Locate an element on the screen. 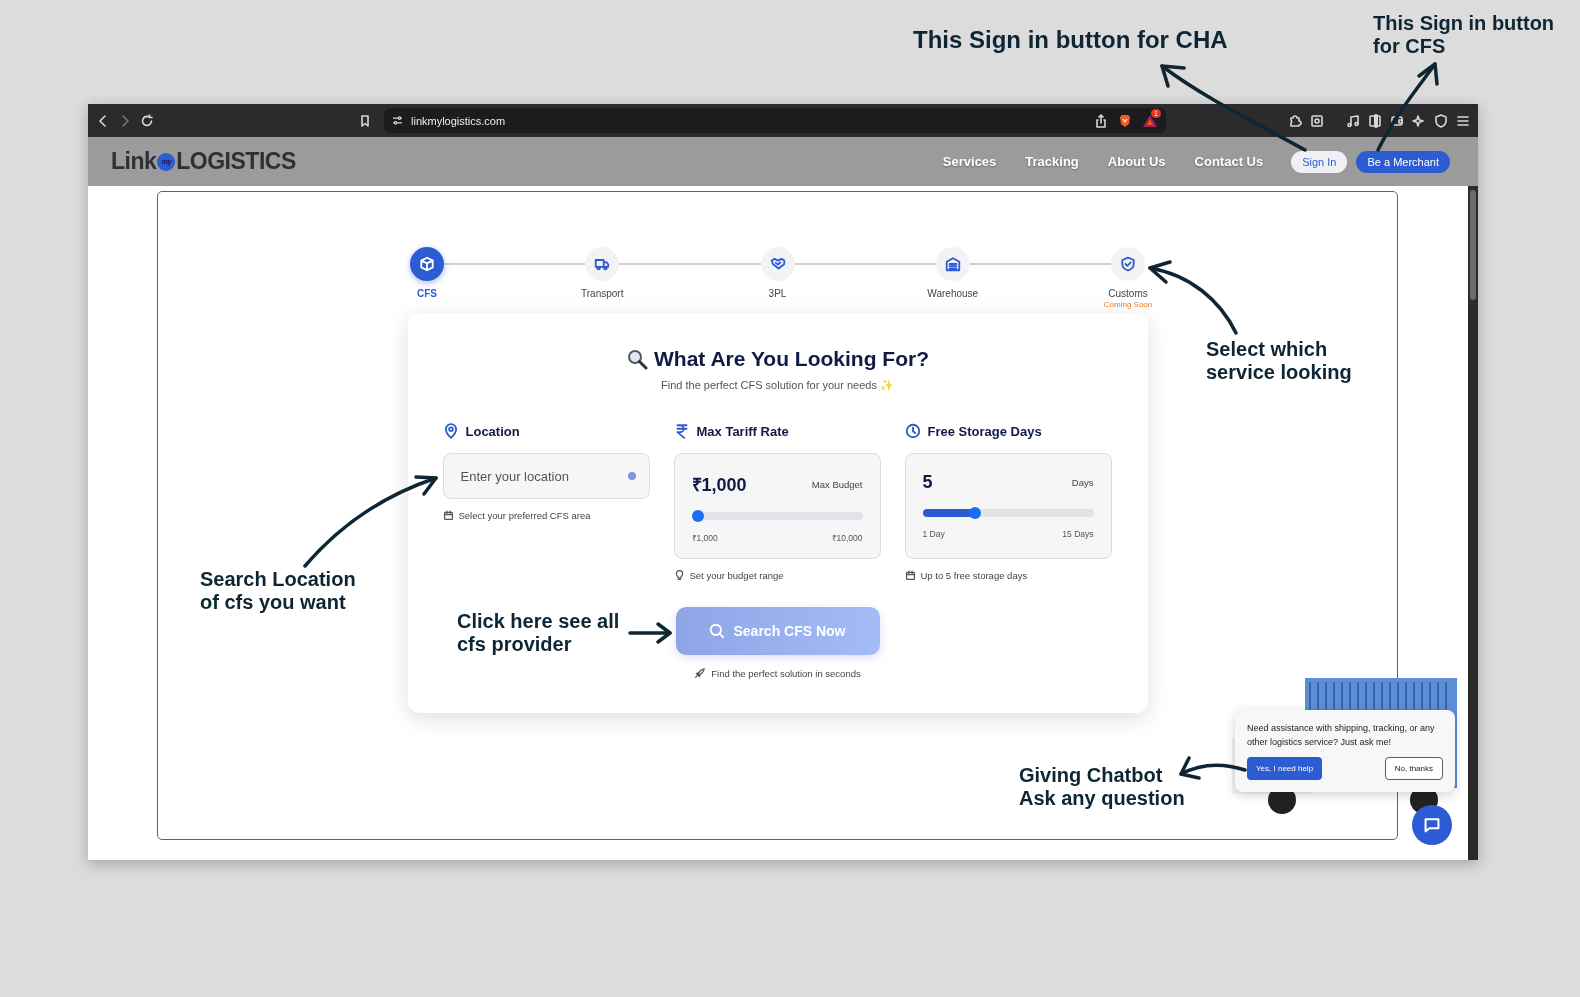 The height and width of the screenshot is (997, 1580). slider-min: 1 Day is located at coordinates (933, 534).